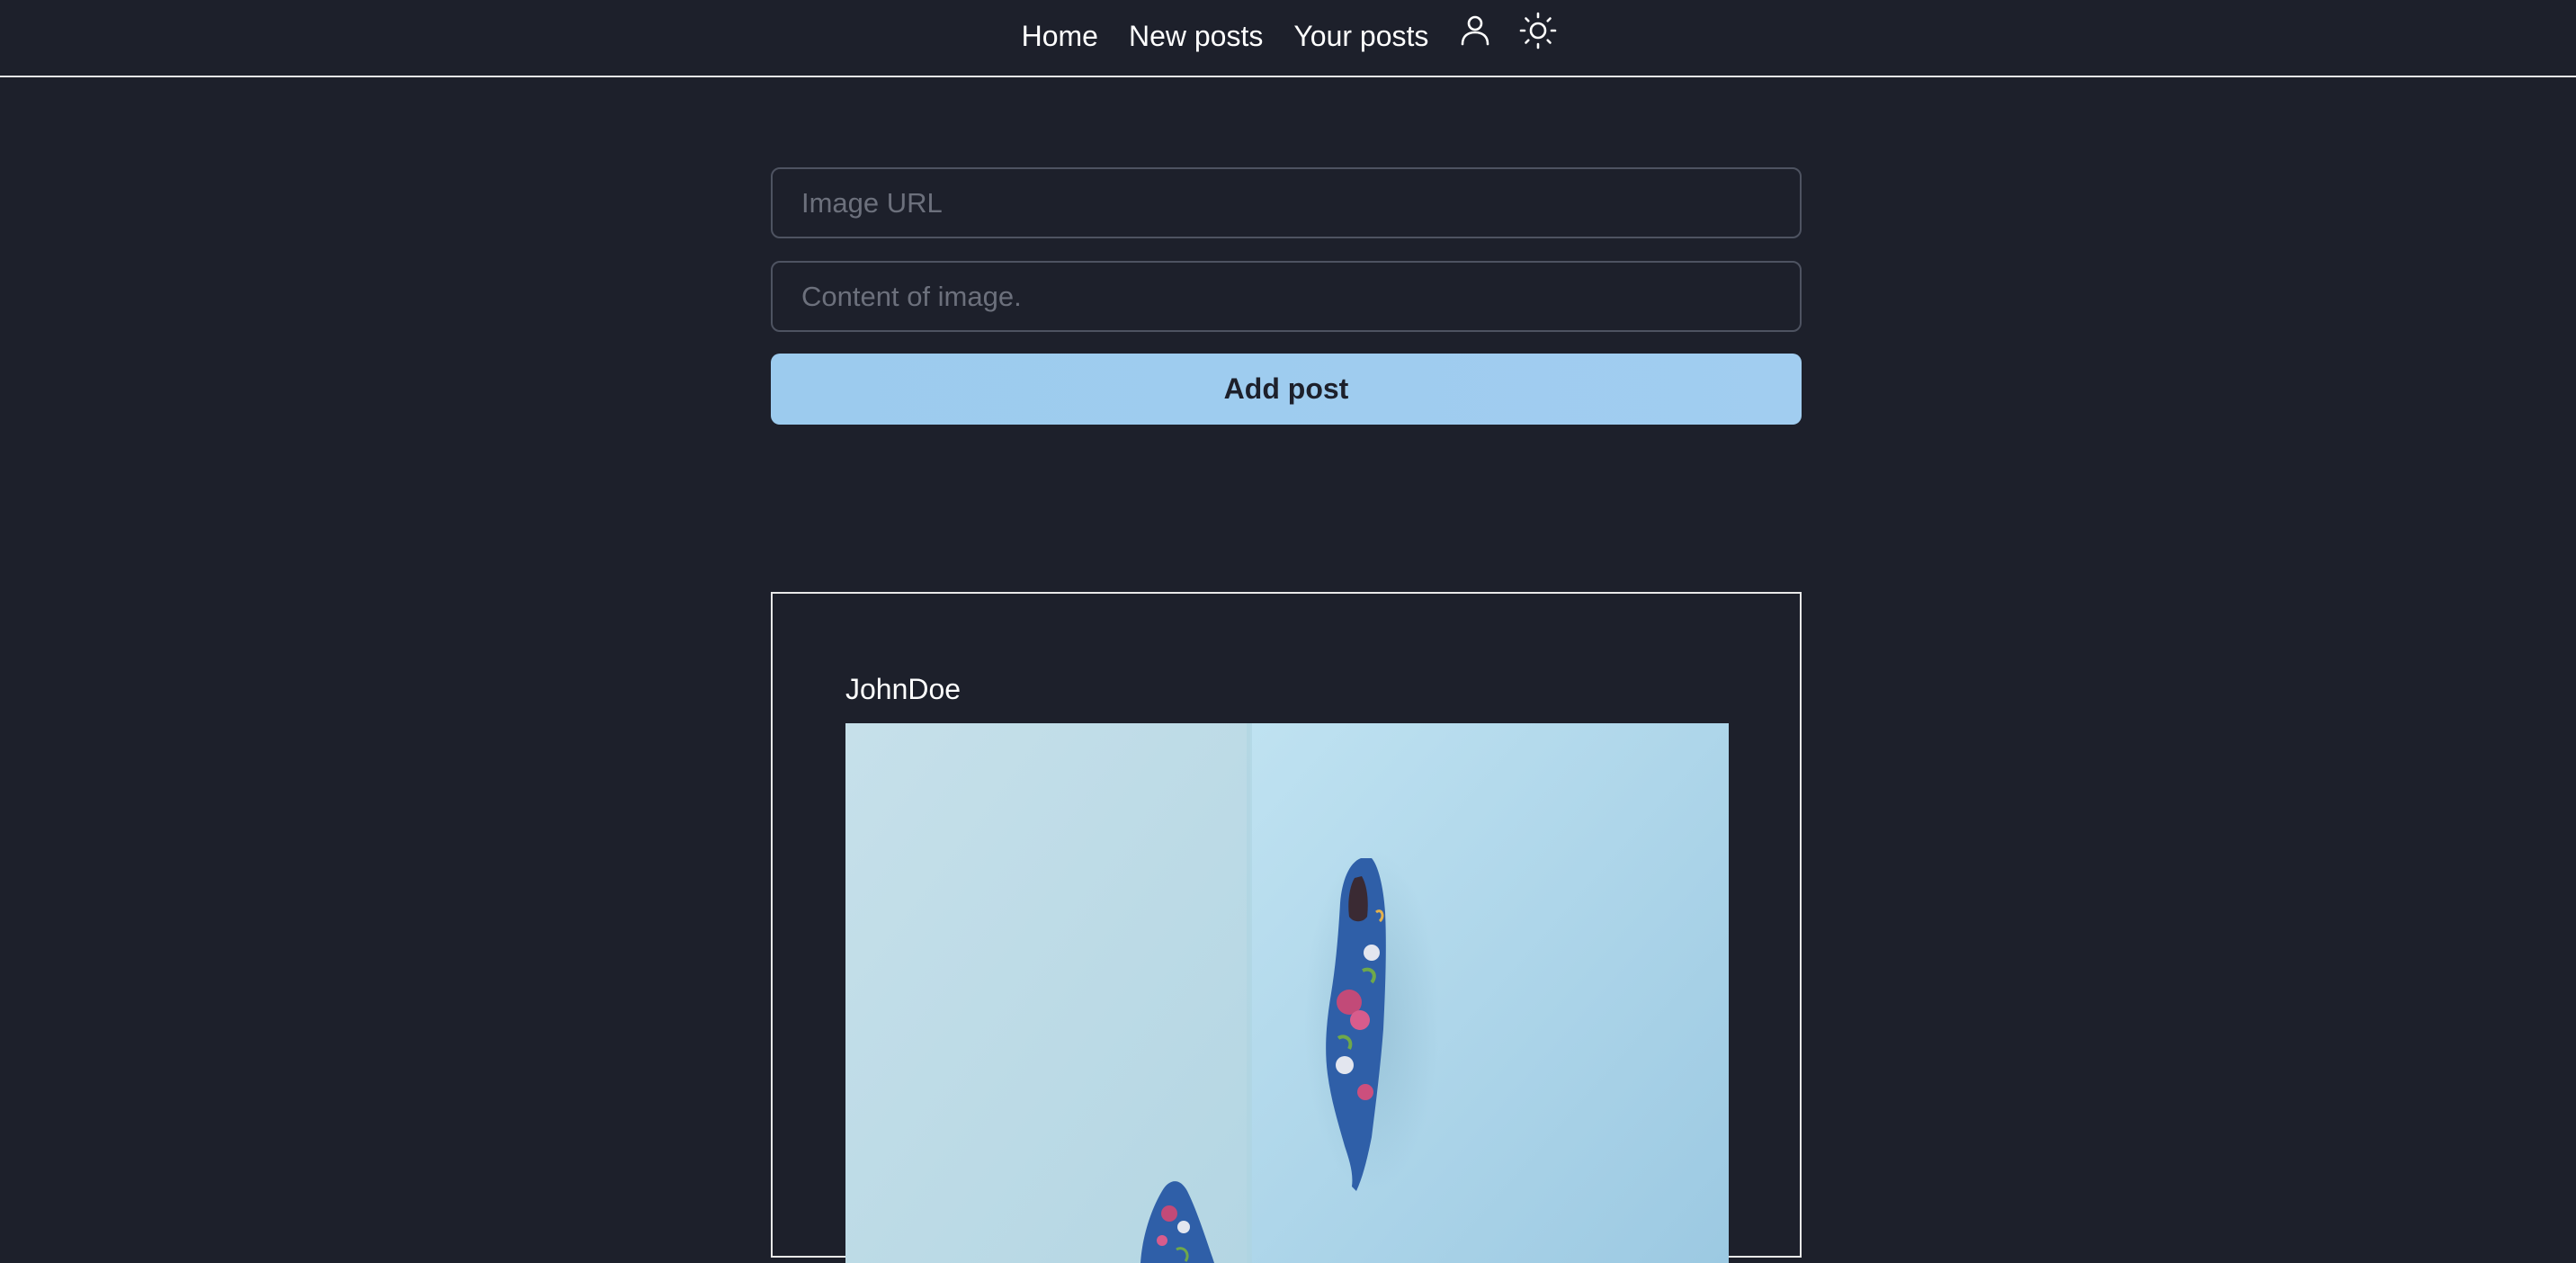 The width and height of the screenshot is (2576, 1263). Describe the element at coordinates (1361, 36) in the screenshot. I see `nav-link-your-posts: Your posts` at that location.